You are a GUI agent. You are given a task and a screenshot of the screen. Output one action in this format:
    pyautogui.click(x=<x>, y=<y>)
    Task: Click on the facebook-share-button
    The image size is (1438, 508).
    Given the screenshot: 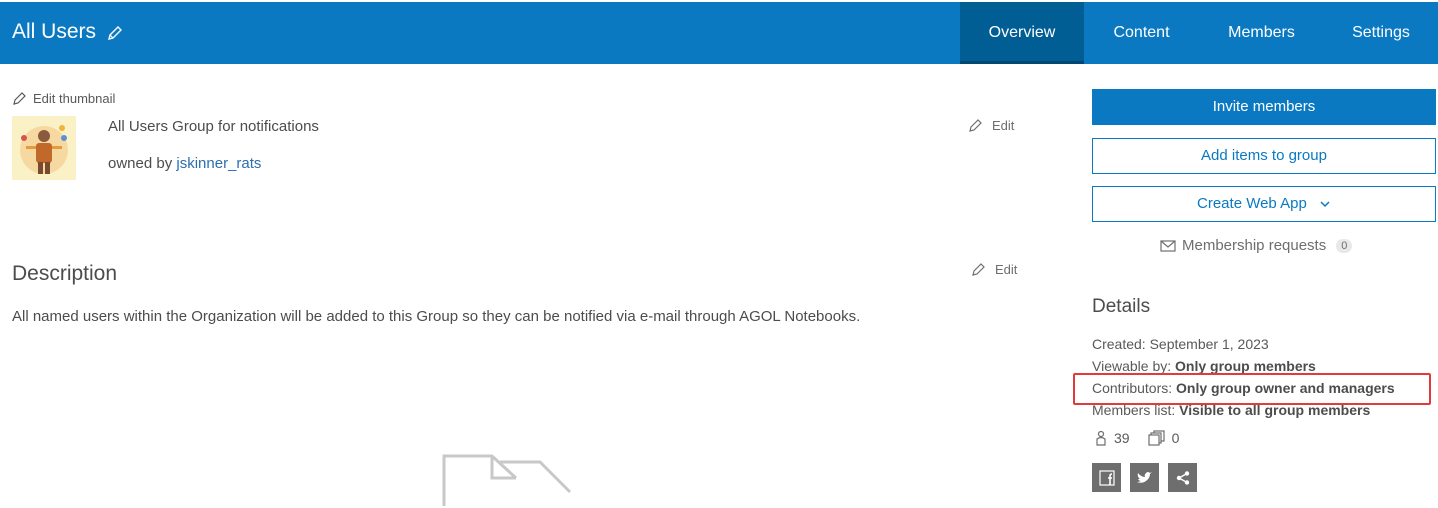 What is the action you would take?
    pyautogui.click(x=1106, y=477)
    